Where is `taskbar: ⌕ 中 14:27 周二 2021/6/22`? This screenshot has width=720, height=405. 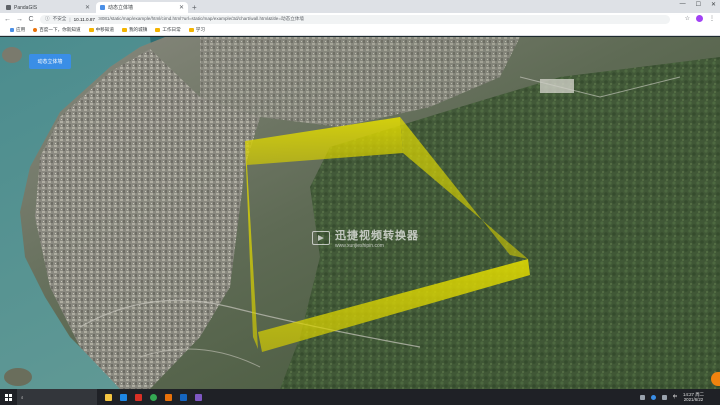 taskbar: ⌕ 中 14:27 周二 2021/6/22 is located at coordinates (360, 397).